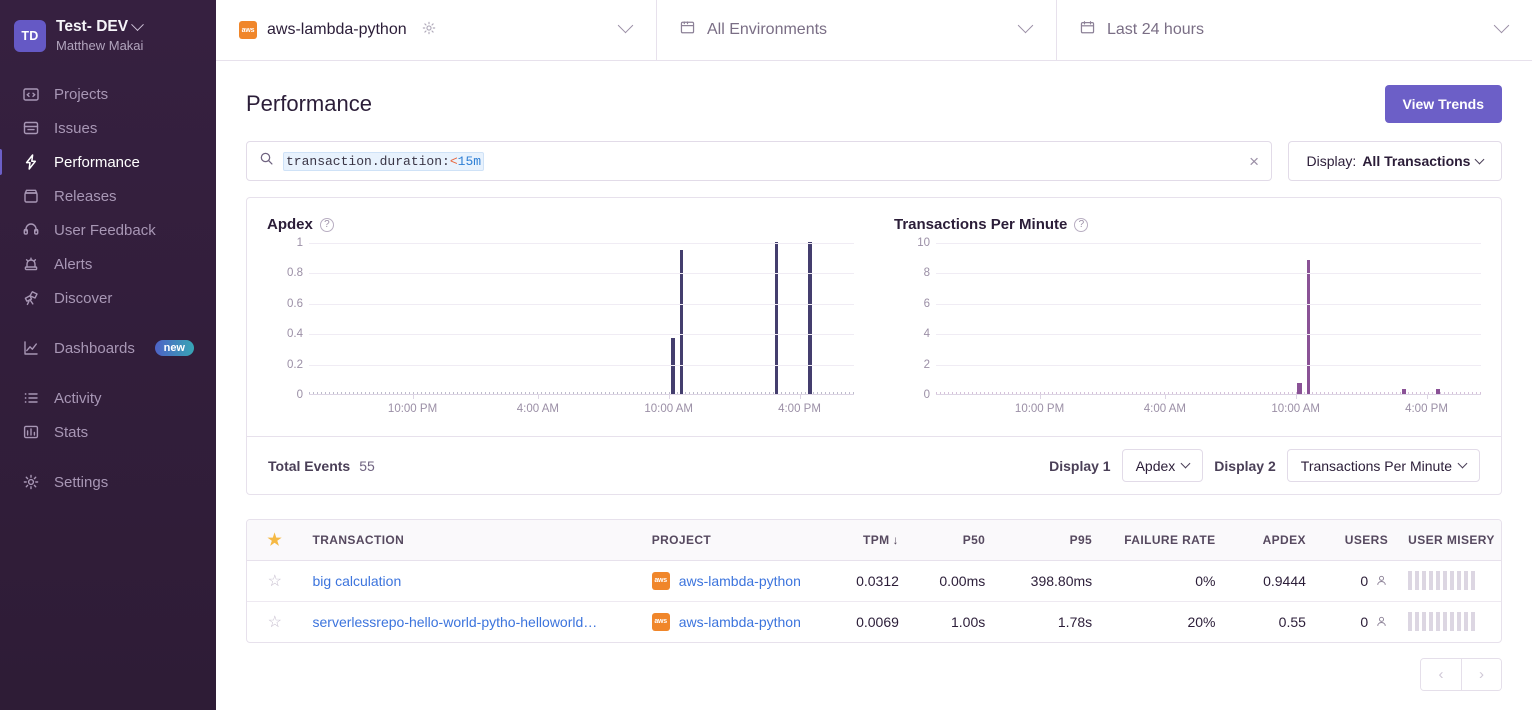 The width and height of the screenshot is (1532, 710). I want to click on environment-dropdown-caret, so click(1025, 28).